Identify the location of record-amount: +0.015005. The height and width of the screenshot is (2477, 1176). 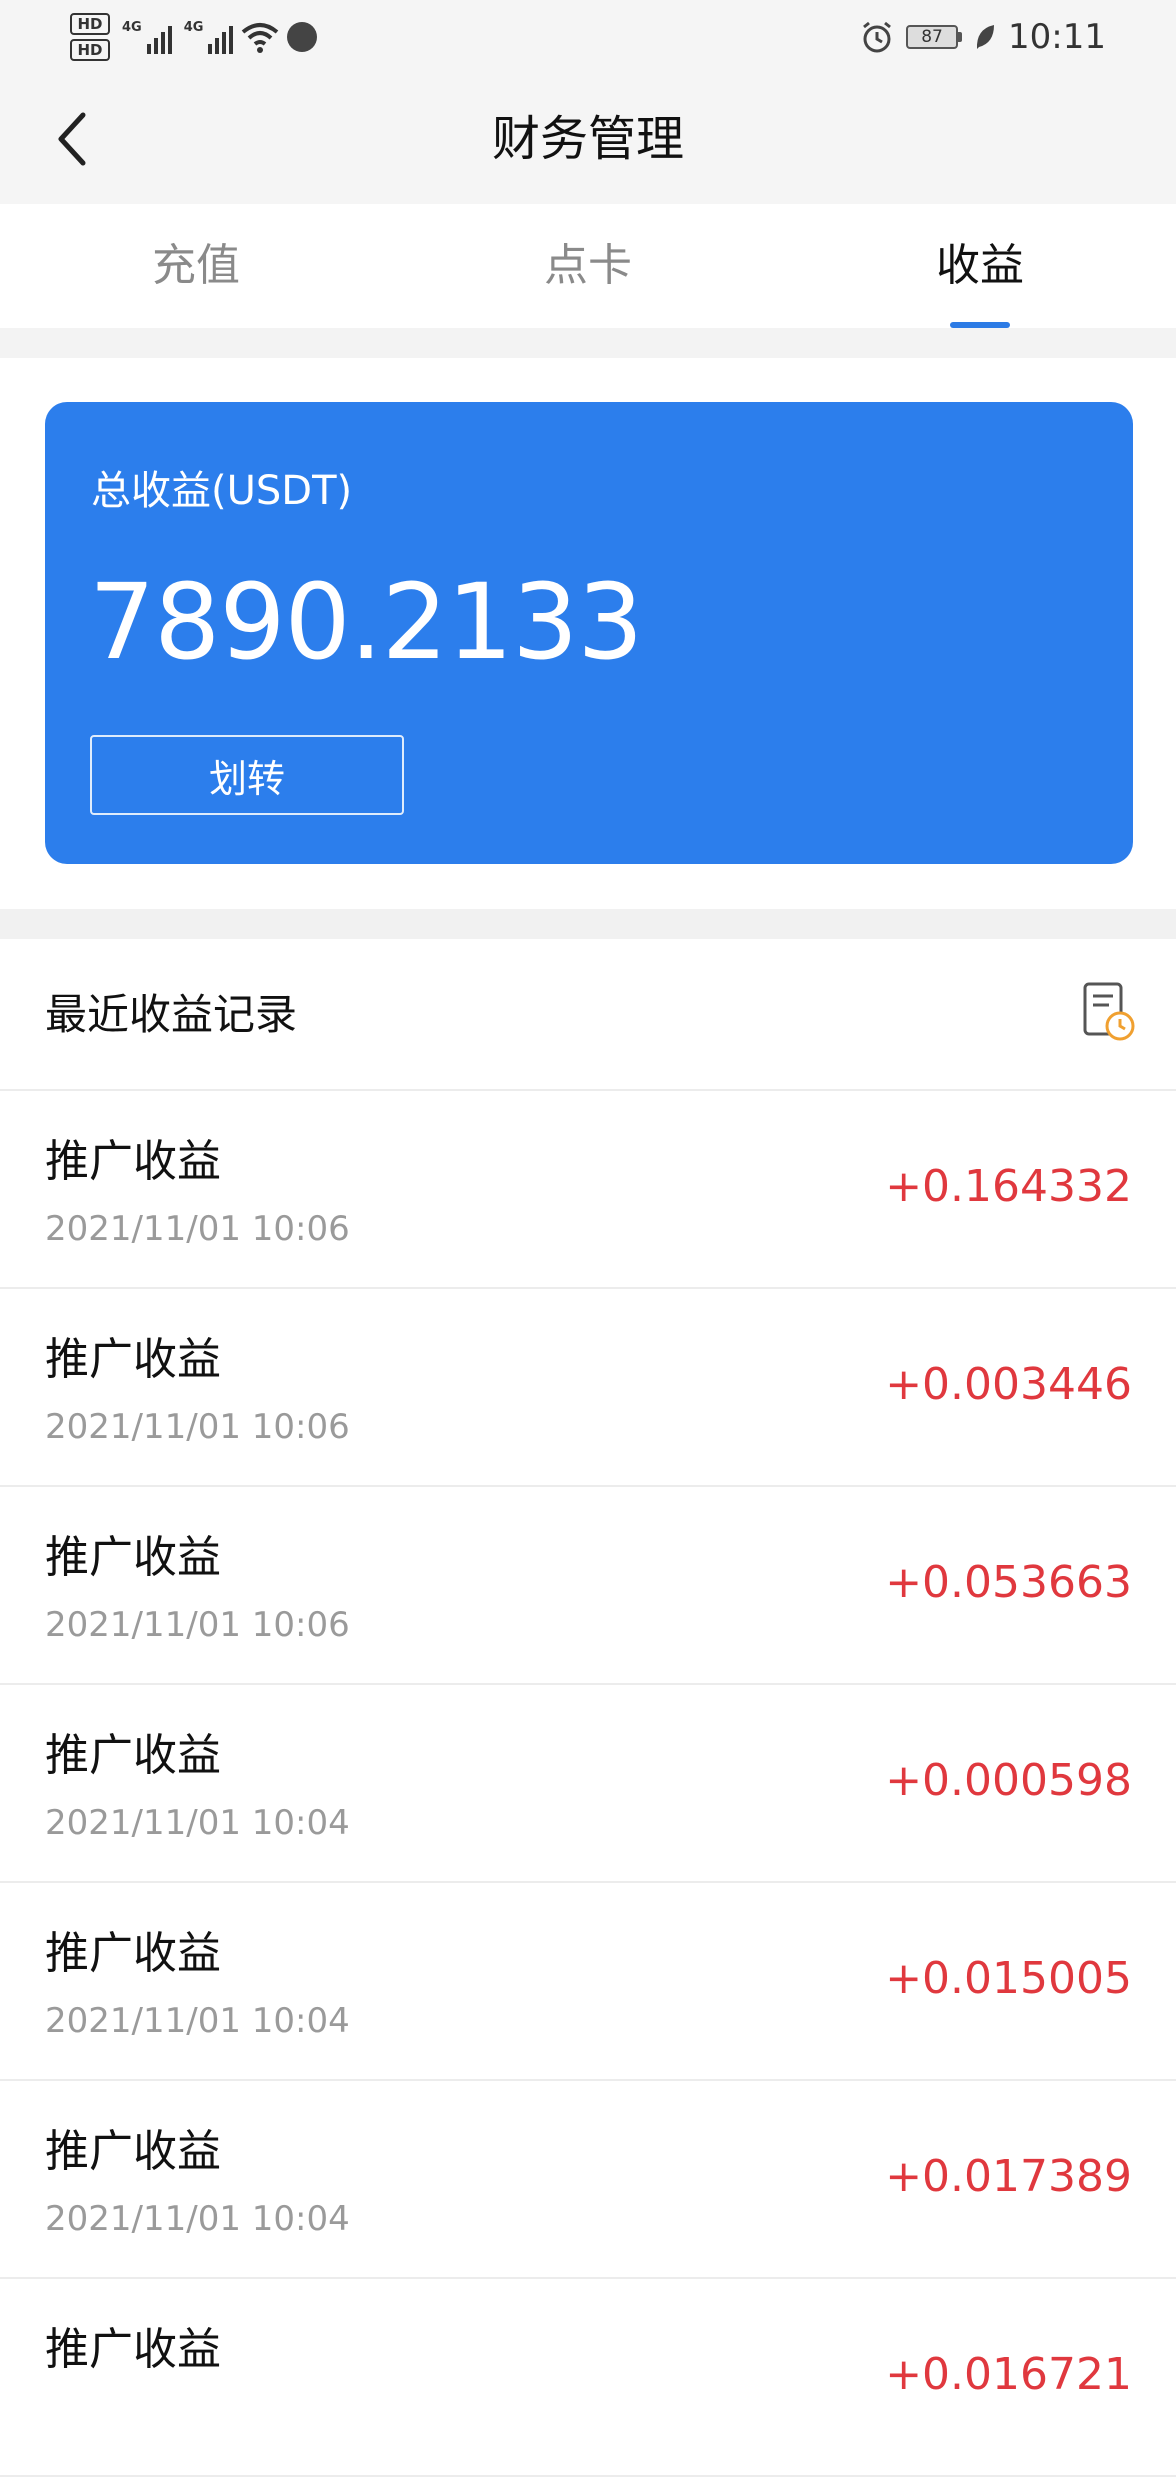
(1008, 1978).